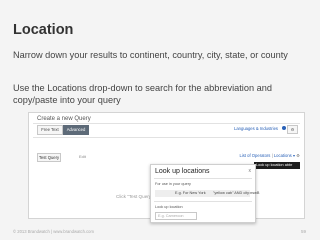 The image size is (320, 240). What do you see at coordinates (82, 156) in the screenshot?
I see `edit-label: Edit` at bounding box center [82, 156].